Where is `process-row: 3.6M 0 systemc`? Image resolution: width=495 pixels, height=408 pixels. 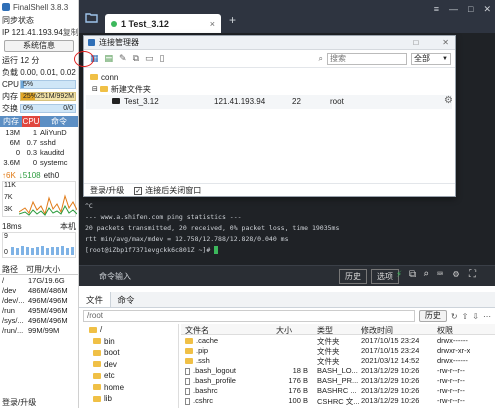 process-row: 3.6M 0 systemc is located at coordinates (39, 162).